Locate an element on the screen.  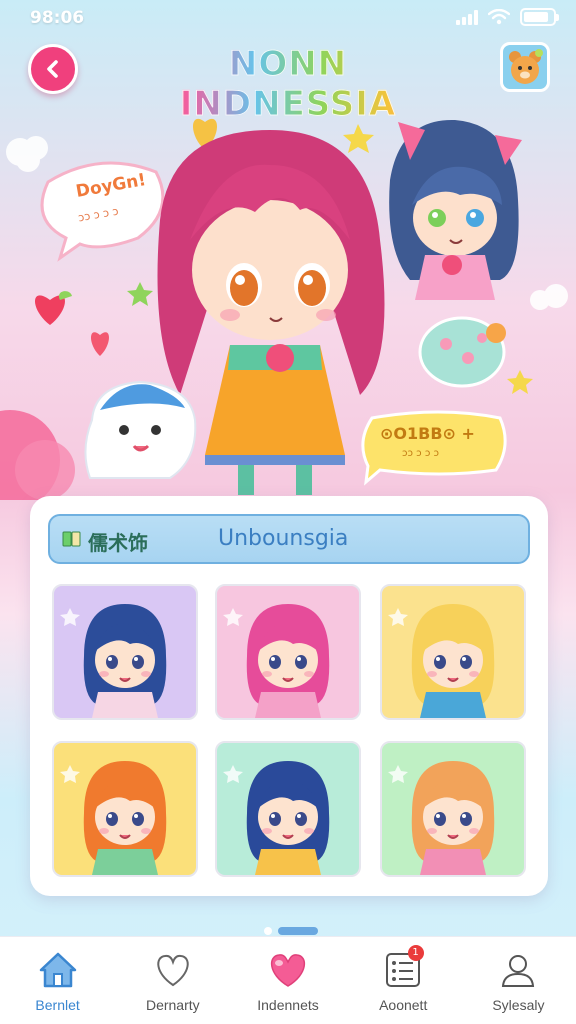
tab-home: Bernlet is located at coordinates (57, 980).